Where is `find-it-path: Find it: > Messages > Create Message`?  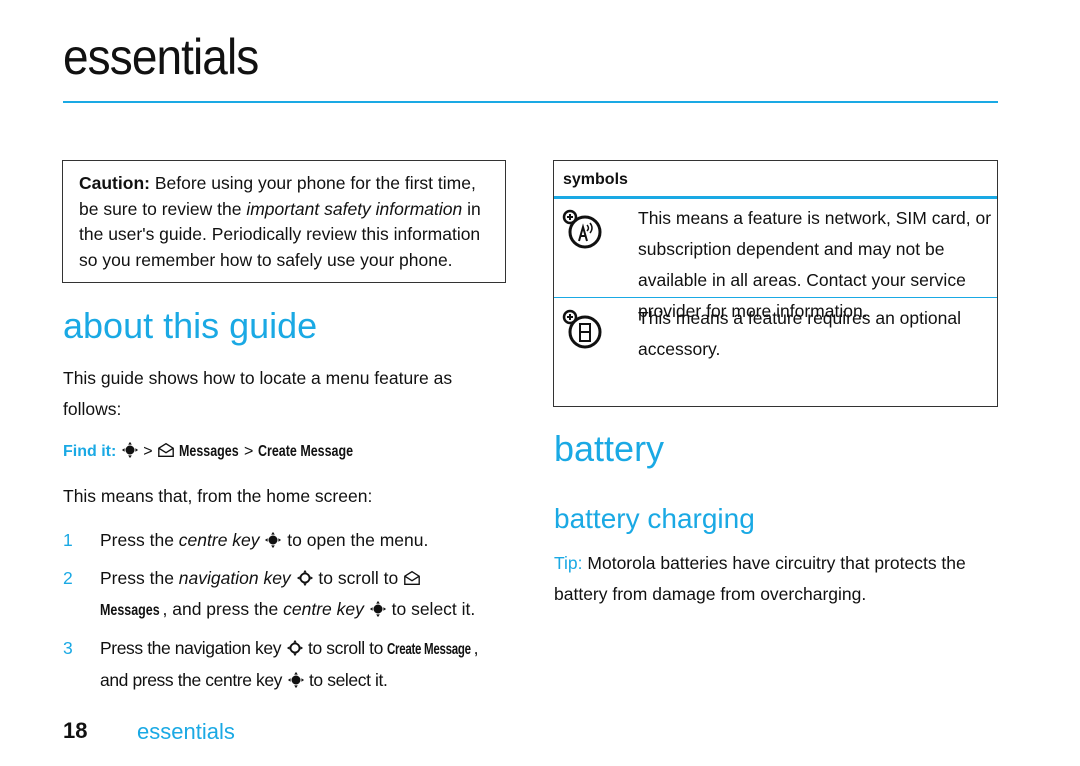
find-it-path: Find it: > Messages > Create Message is located at coordinates (221, 451).